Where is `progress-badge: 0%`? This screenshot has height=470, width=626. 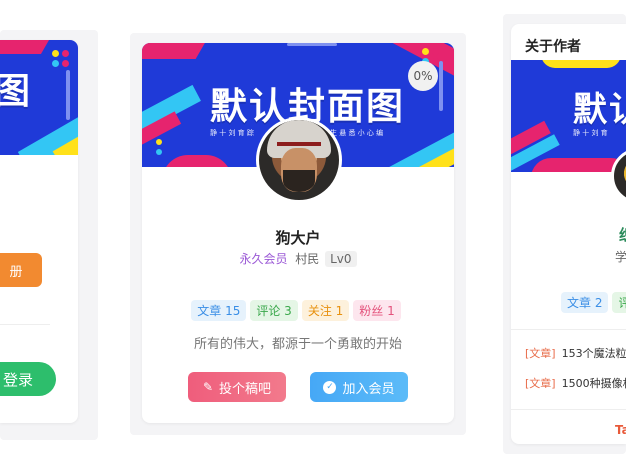
progress-badge: 0% is located at coordinates (423, 76).